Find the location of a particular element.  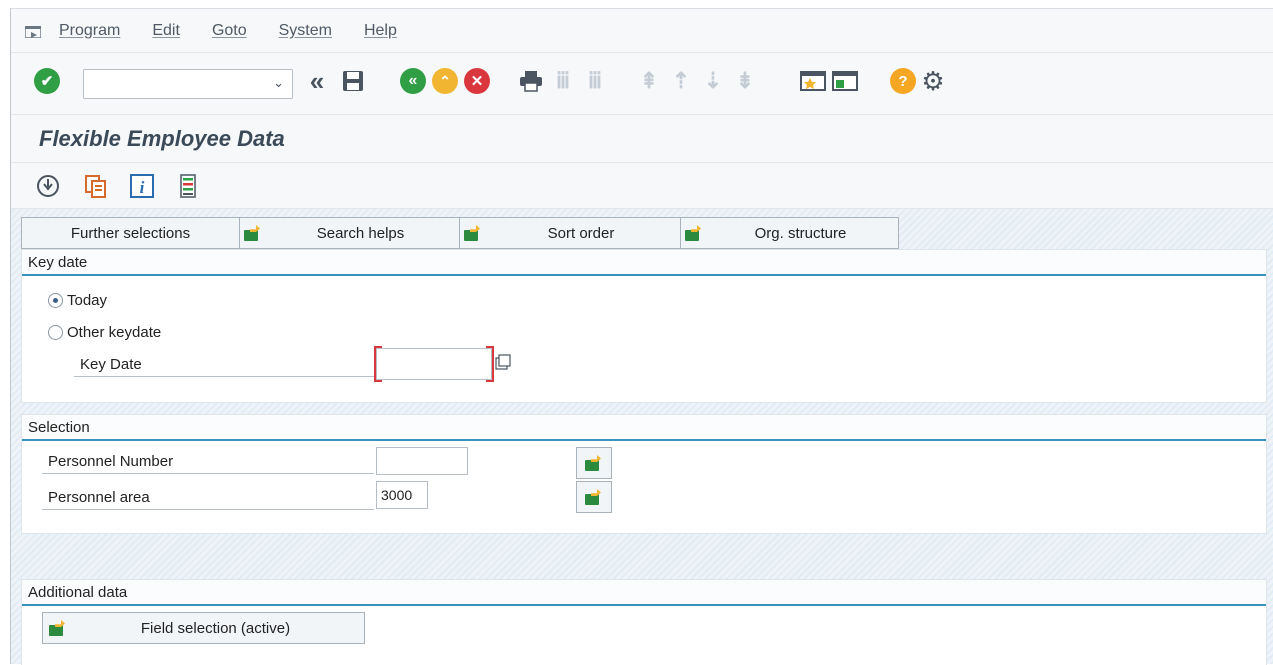

further-selections-label: Further selections is located at coordinates (130, 233).